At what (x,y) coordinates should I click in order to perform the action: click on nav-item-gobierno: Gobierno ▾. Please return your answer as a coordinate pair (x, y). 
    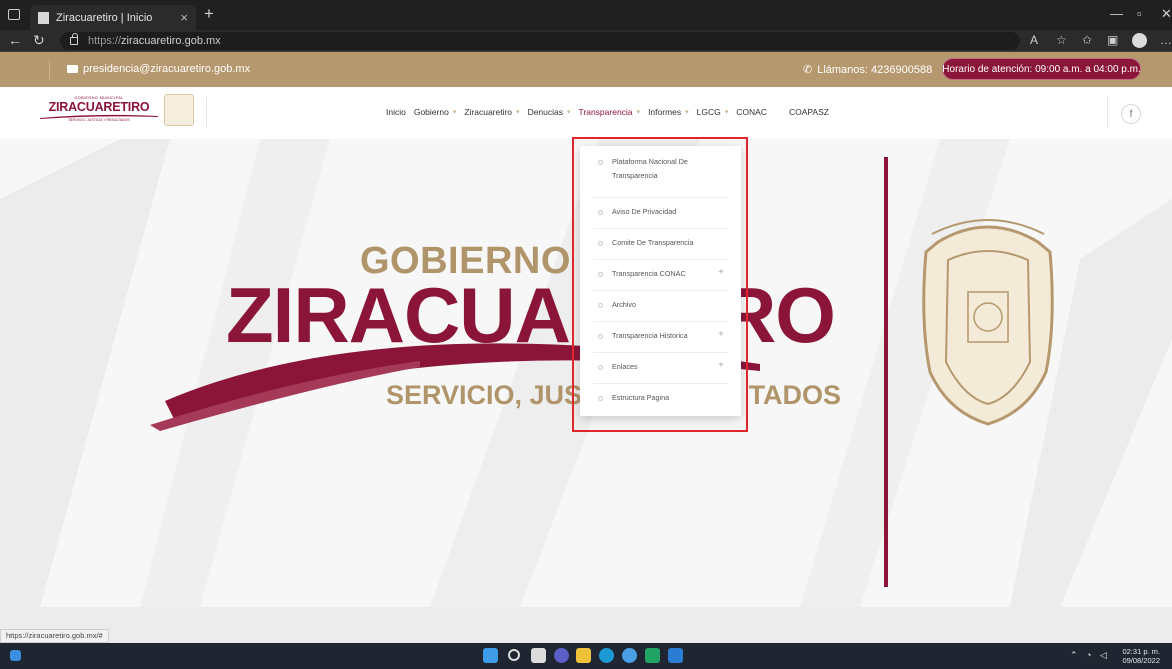
    Looking at the image, I should click on (435, 112).